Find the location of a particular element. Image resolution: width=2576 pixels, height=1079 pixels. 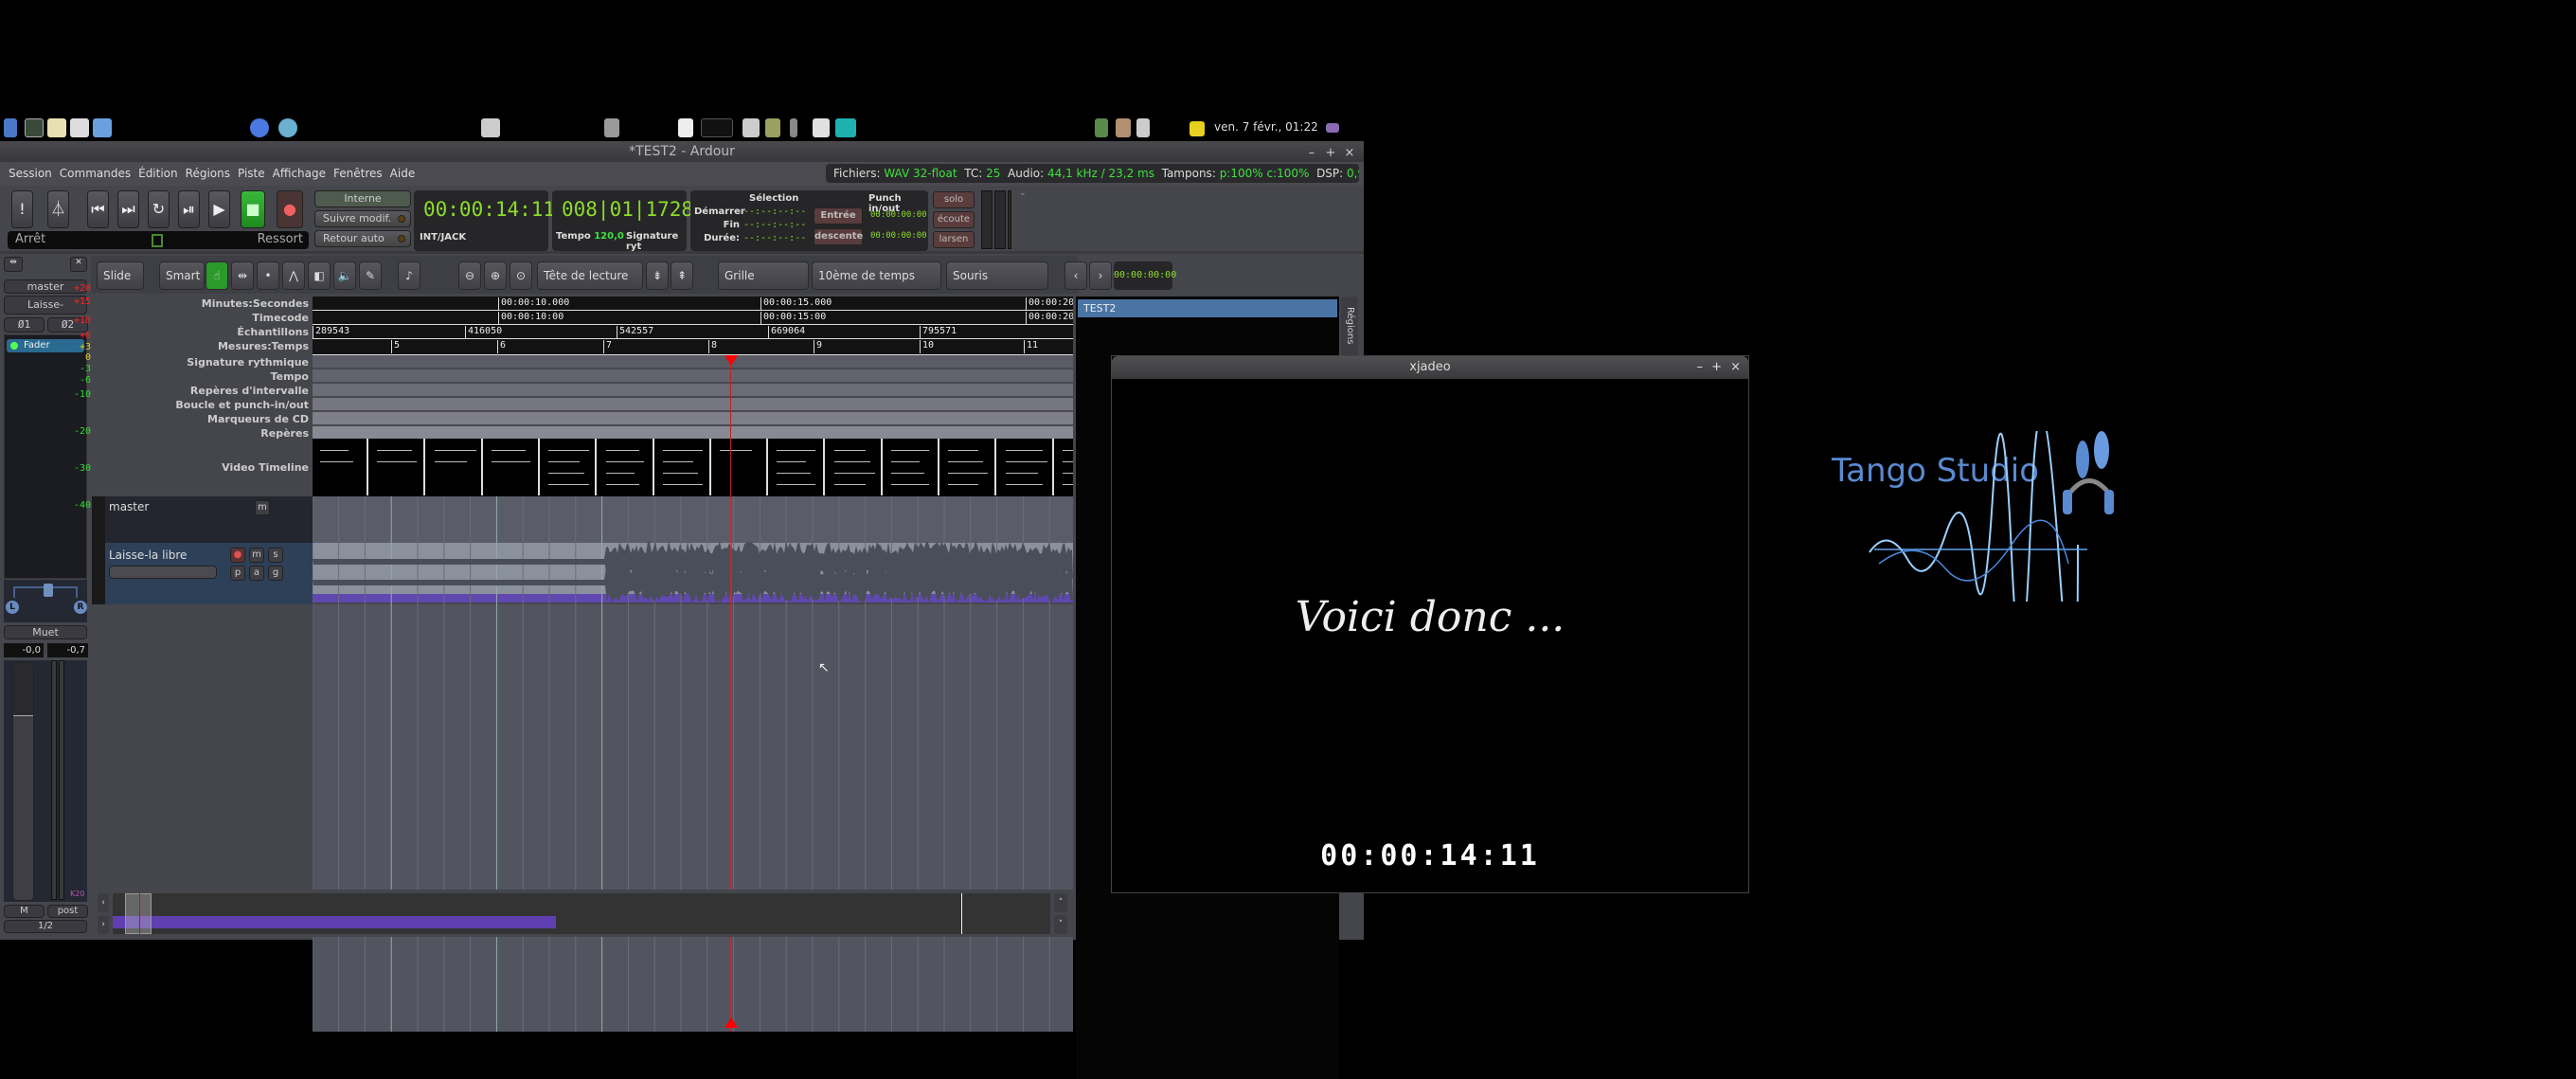

nudge-clock: 00:00:00:00 is located at coordinates (1145, 275).